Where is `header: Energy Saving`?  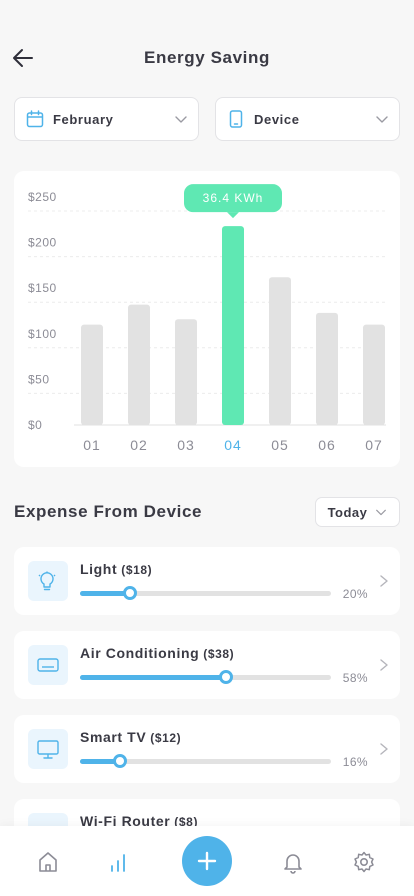
header: Energy Saving is located at coordinates (207, 55).